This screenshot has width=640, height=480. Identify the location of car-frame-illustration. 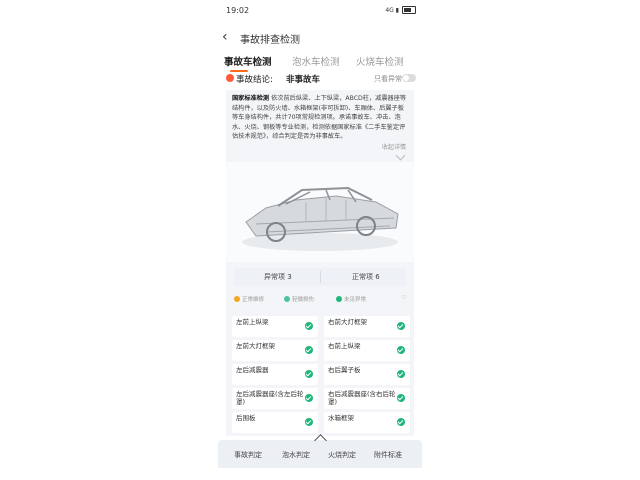
(320, 218).